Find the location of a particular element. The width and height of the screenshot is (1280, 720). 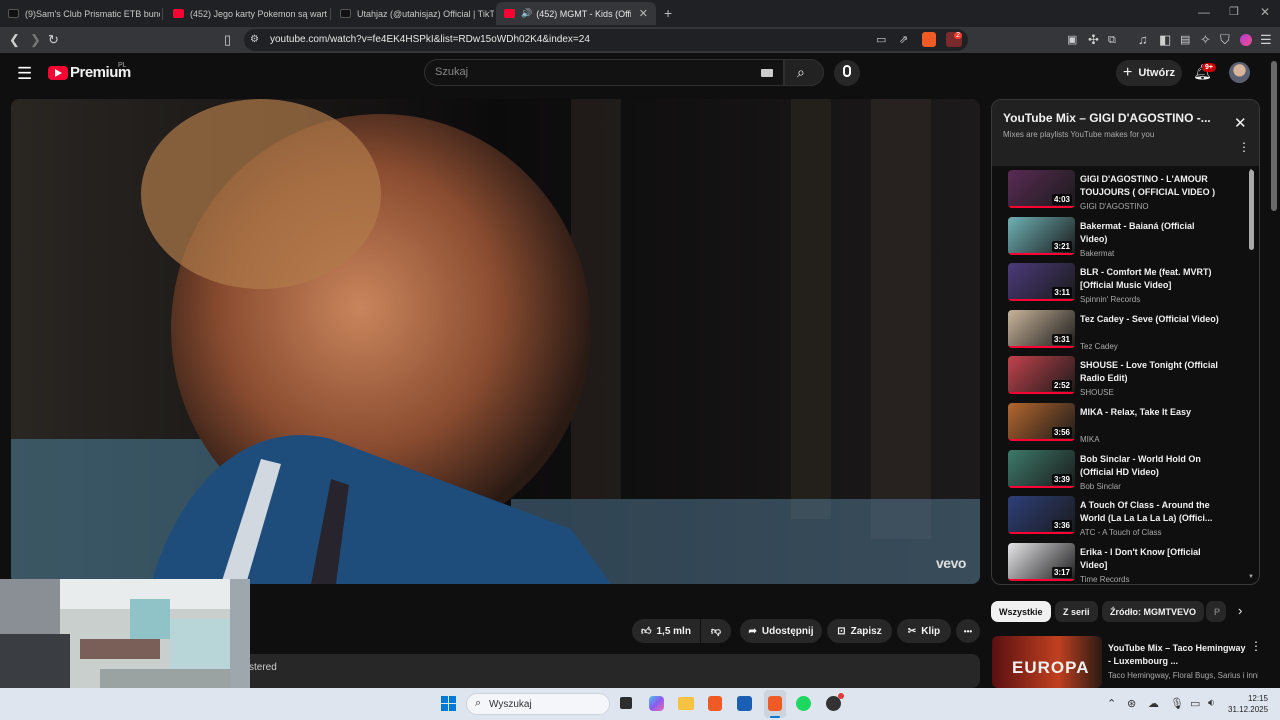

hamburger-menu-icon: ☰ is located at coordinates (24, 74).